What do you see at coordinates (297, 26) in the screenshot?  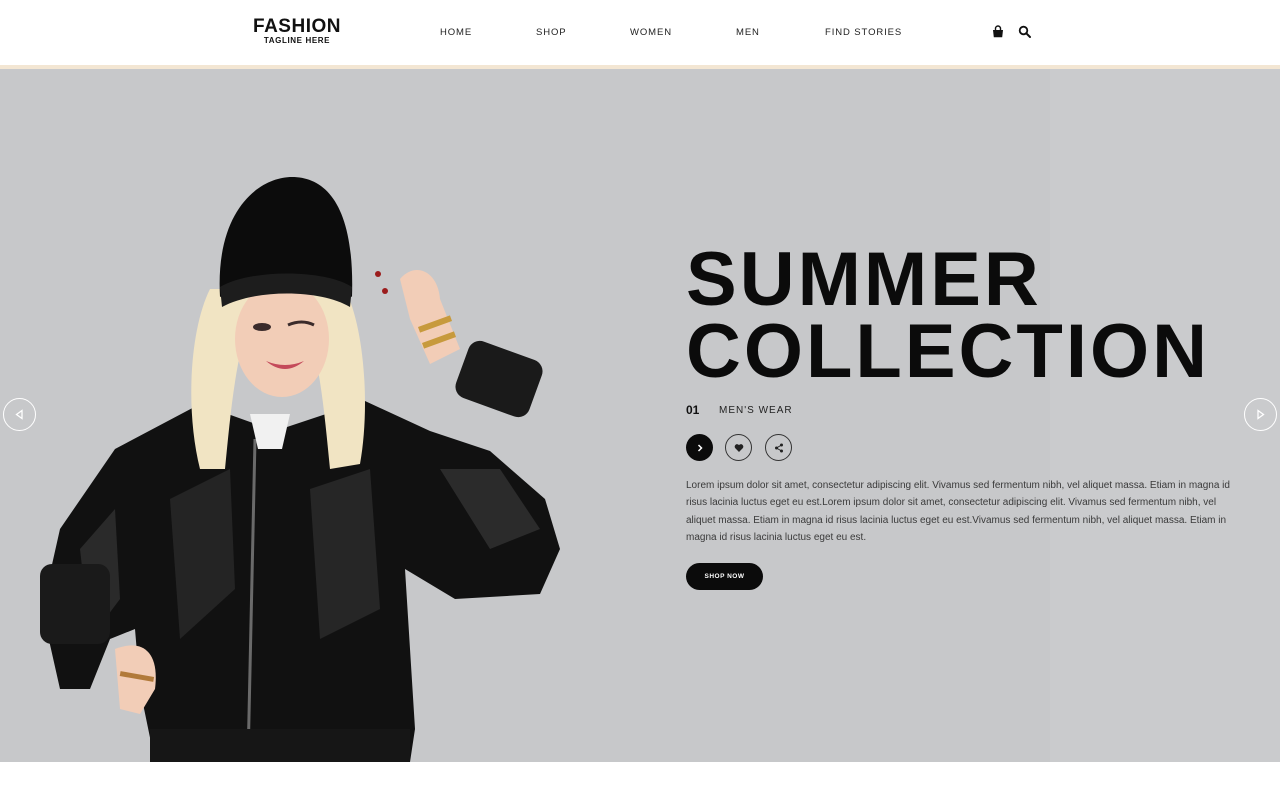 I see `logo-title: FASHION` at bounding box center [297, 26].